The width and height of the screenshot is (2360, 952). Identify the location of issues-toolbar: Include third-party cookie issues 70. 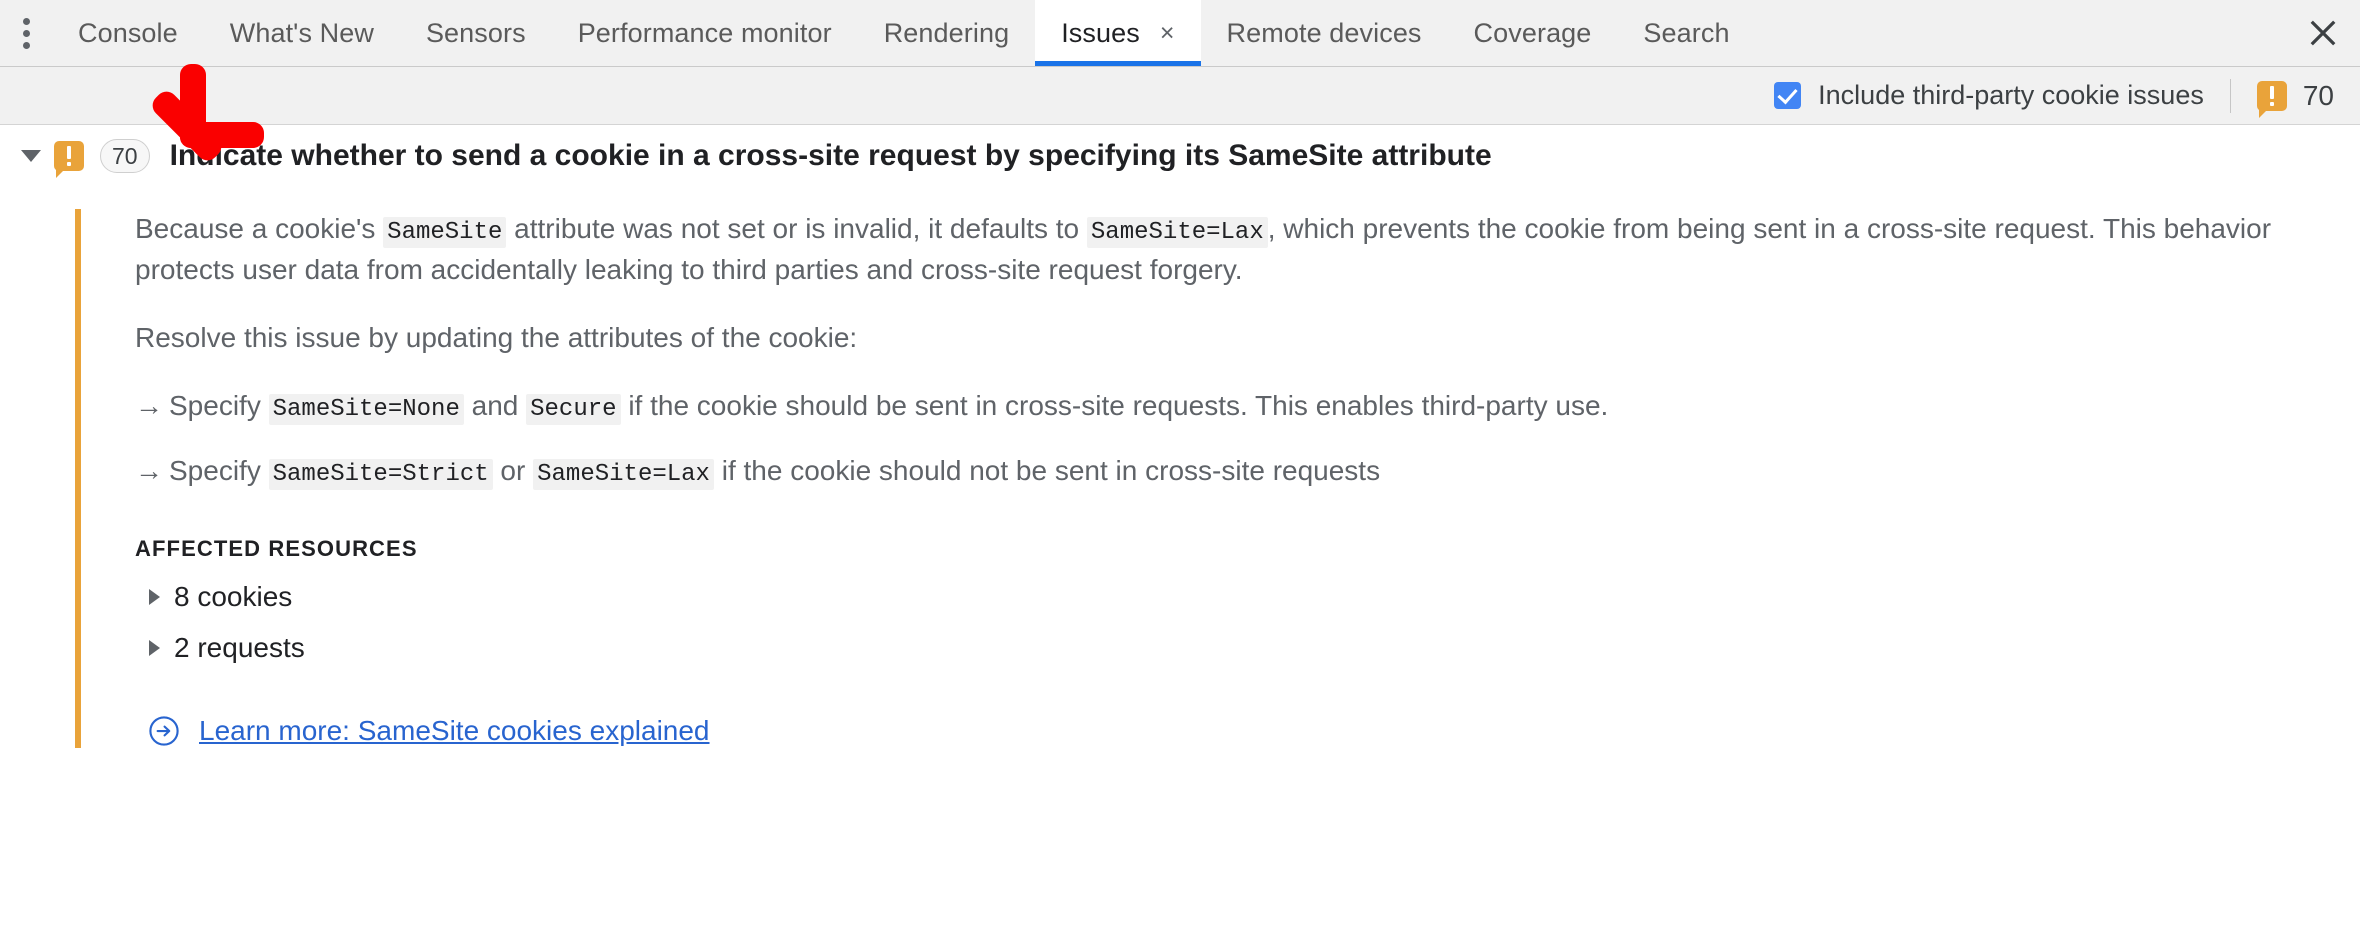
(1180, 96).